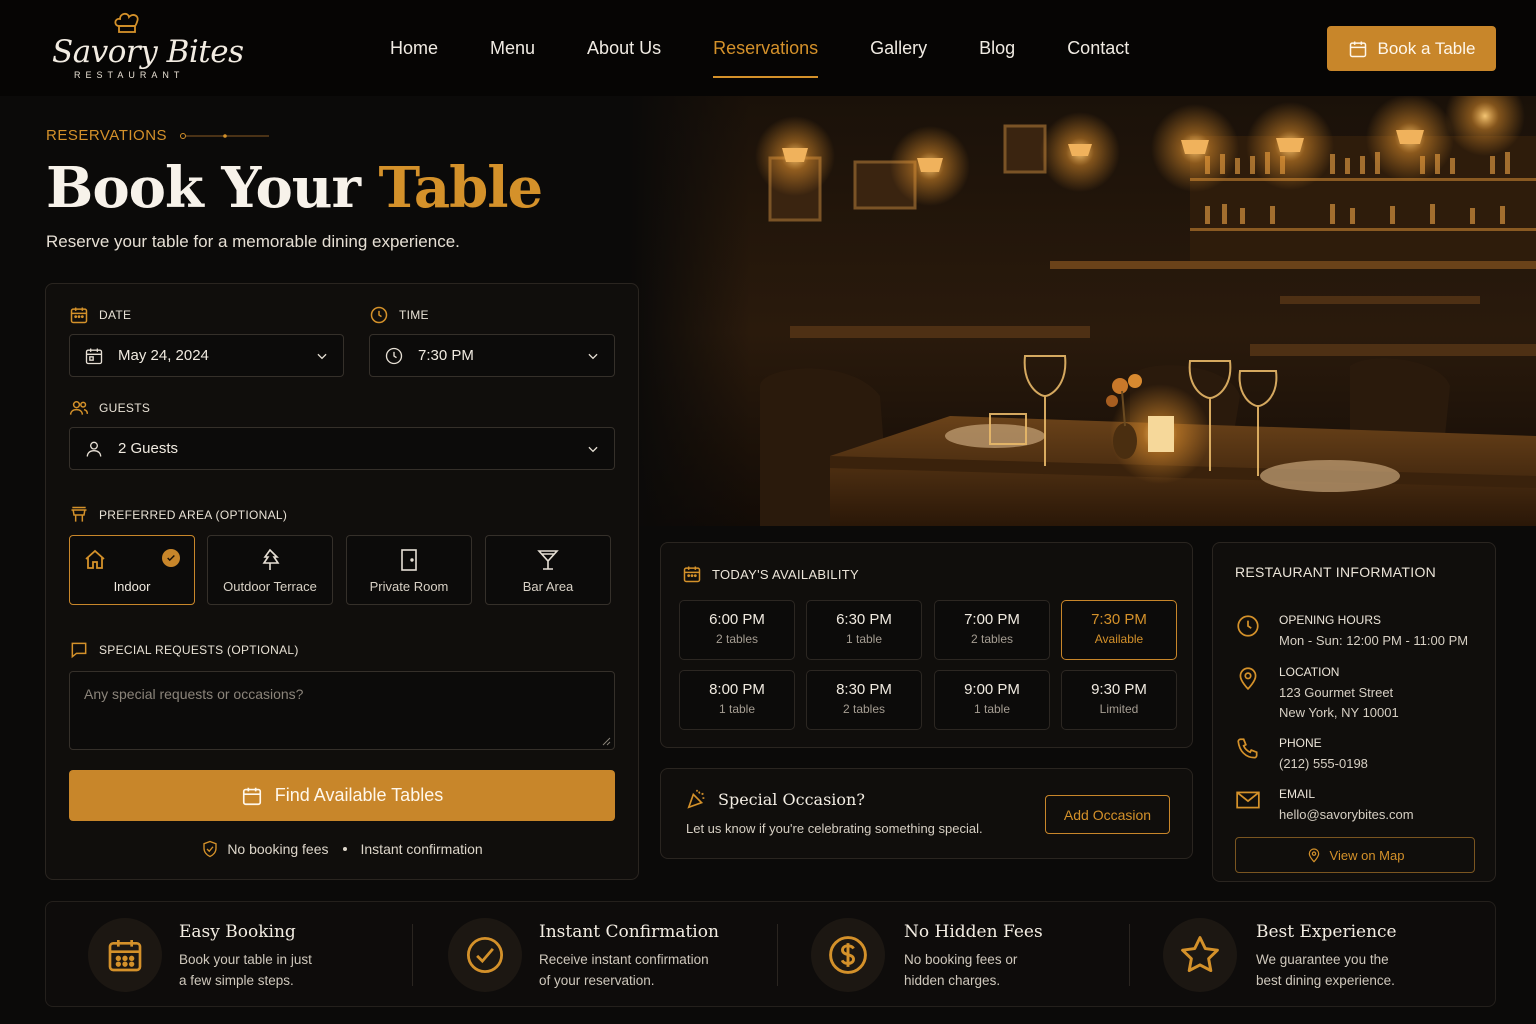 This screenshot has width=1536, height=1024. Describe the element at coordinates (492, 355) in the screenshot. I see `time-select: 7:30 PM` at that location.